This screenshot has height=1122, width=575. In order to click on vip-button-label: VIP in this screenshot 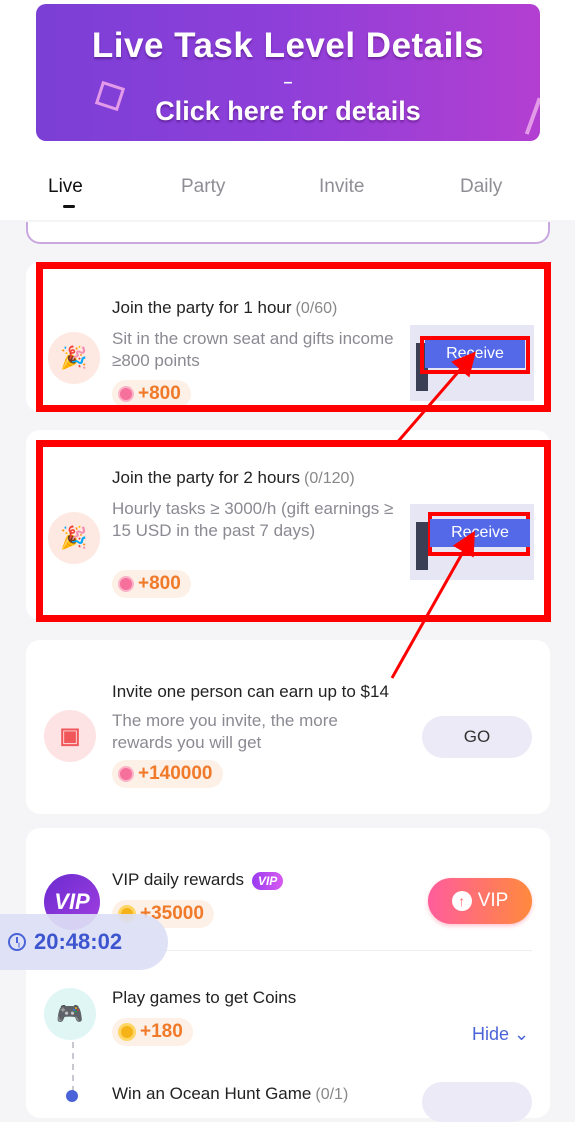, I will do `click(493, 900)`.